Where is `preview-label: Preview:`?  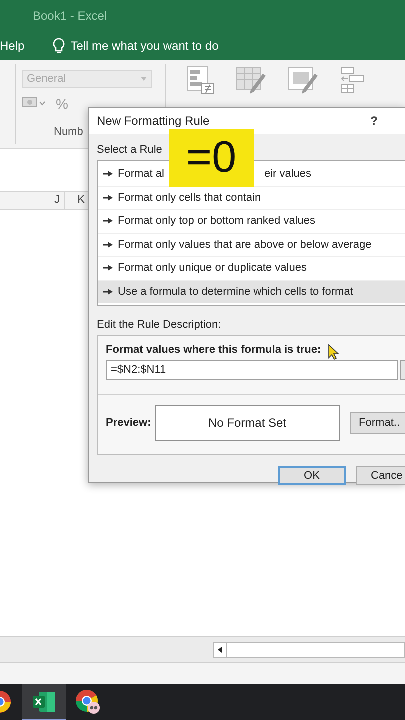 preview-label: Preview: is located at coordinates (129, 423).